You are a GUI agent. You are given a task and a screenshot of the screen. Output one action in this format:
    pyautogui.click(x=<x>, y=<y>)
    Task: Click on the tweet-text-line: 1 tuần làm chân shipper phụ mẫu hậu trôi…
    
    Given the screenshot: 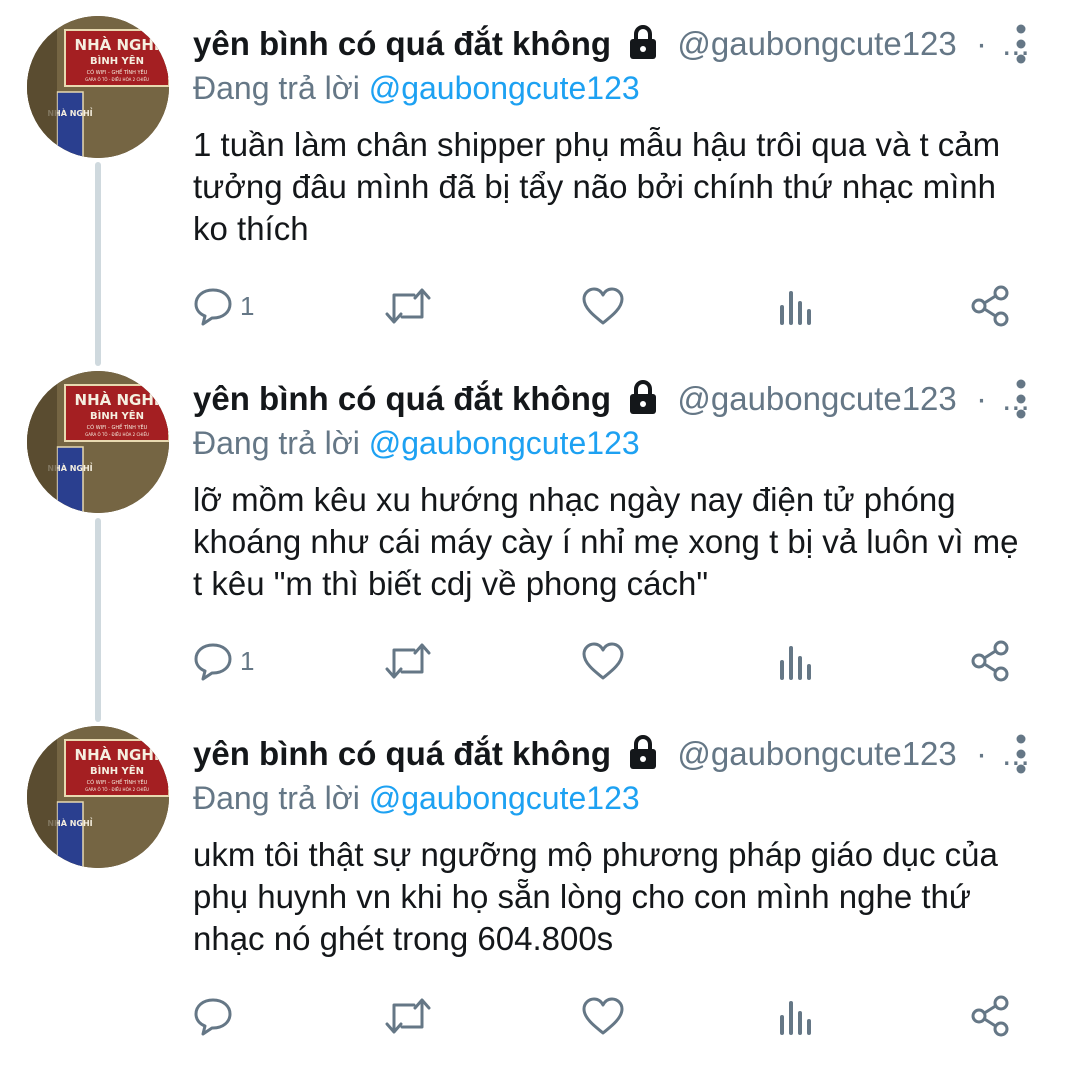 What is the action you would take?
    pyautogui.click(x=597, y=144)
    